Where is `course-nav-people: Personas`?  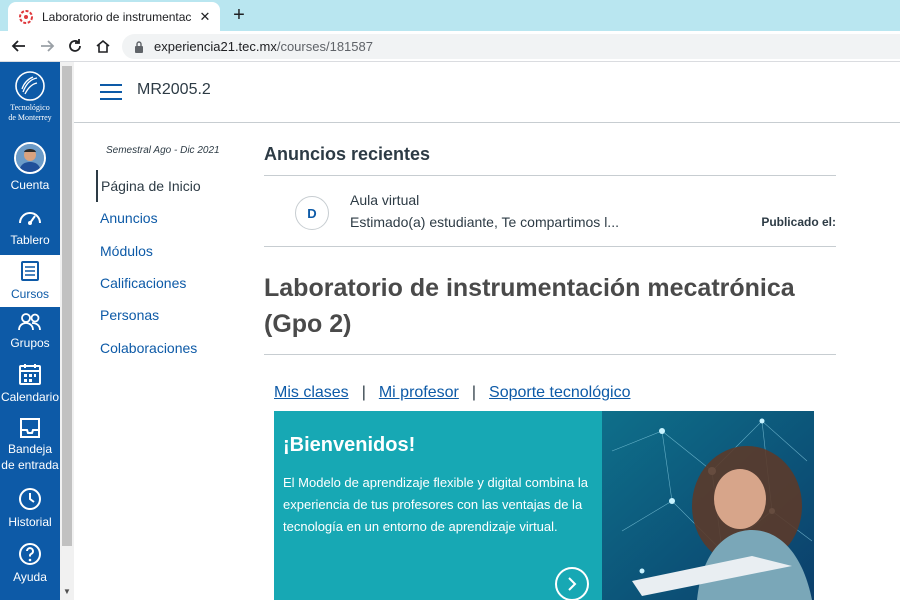
course-nav-people: Personas is located at coordinates (171, 315).